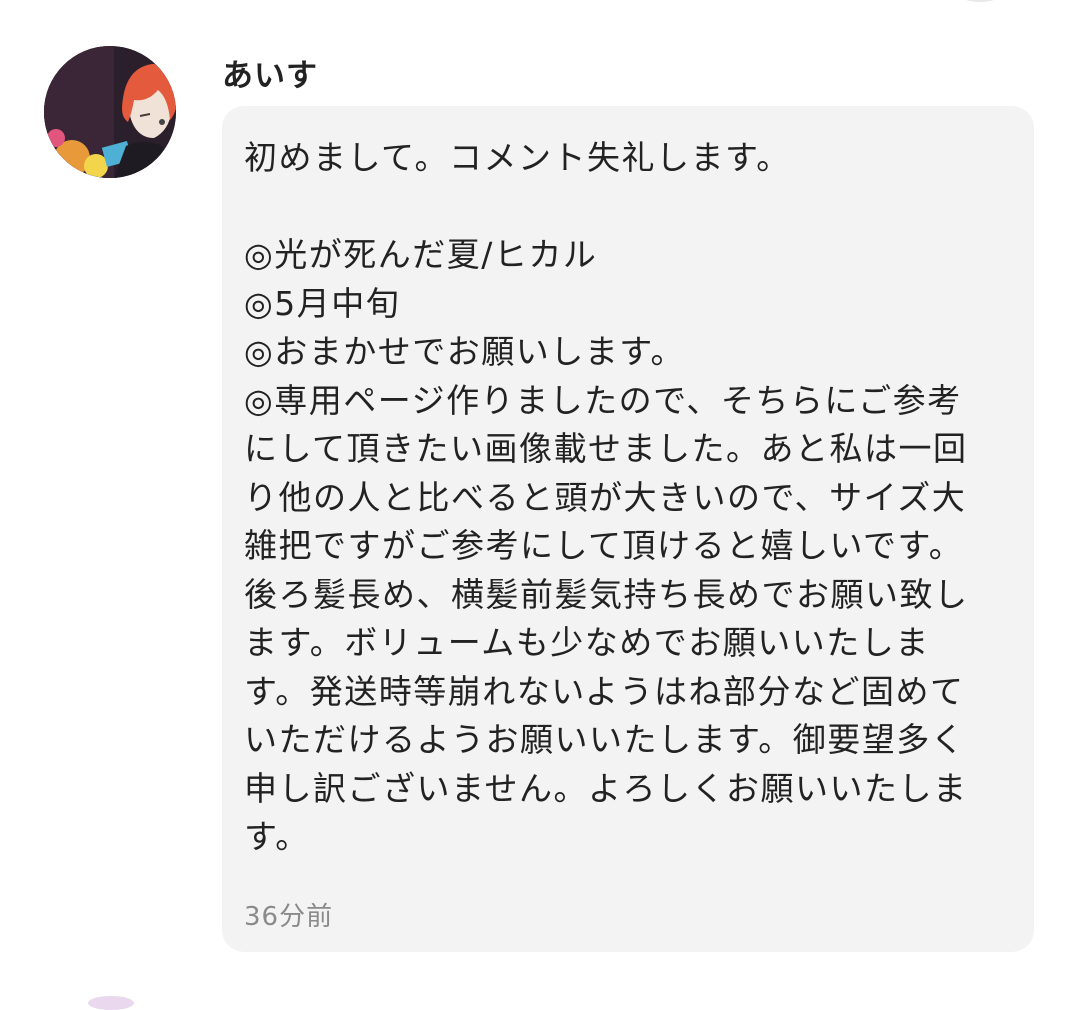  What do you see at coordinates (604, 691) in the screenshot?
I see `message-line: す。発送時等崩れないようはね部分など固めて` at bounding box center [604, 691].